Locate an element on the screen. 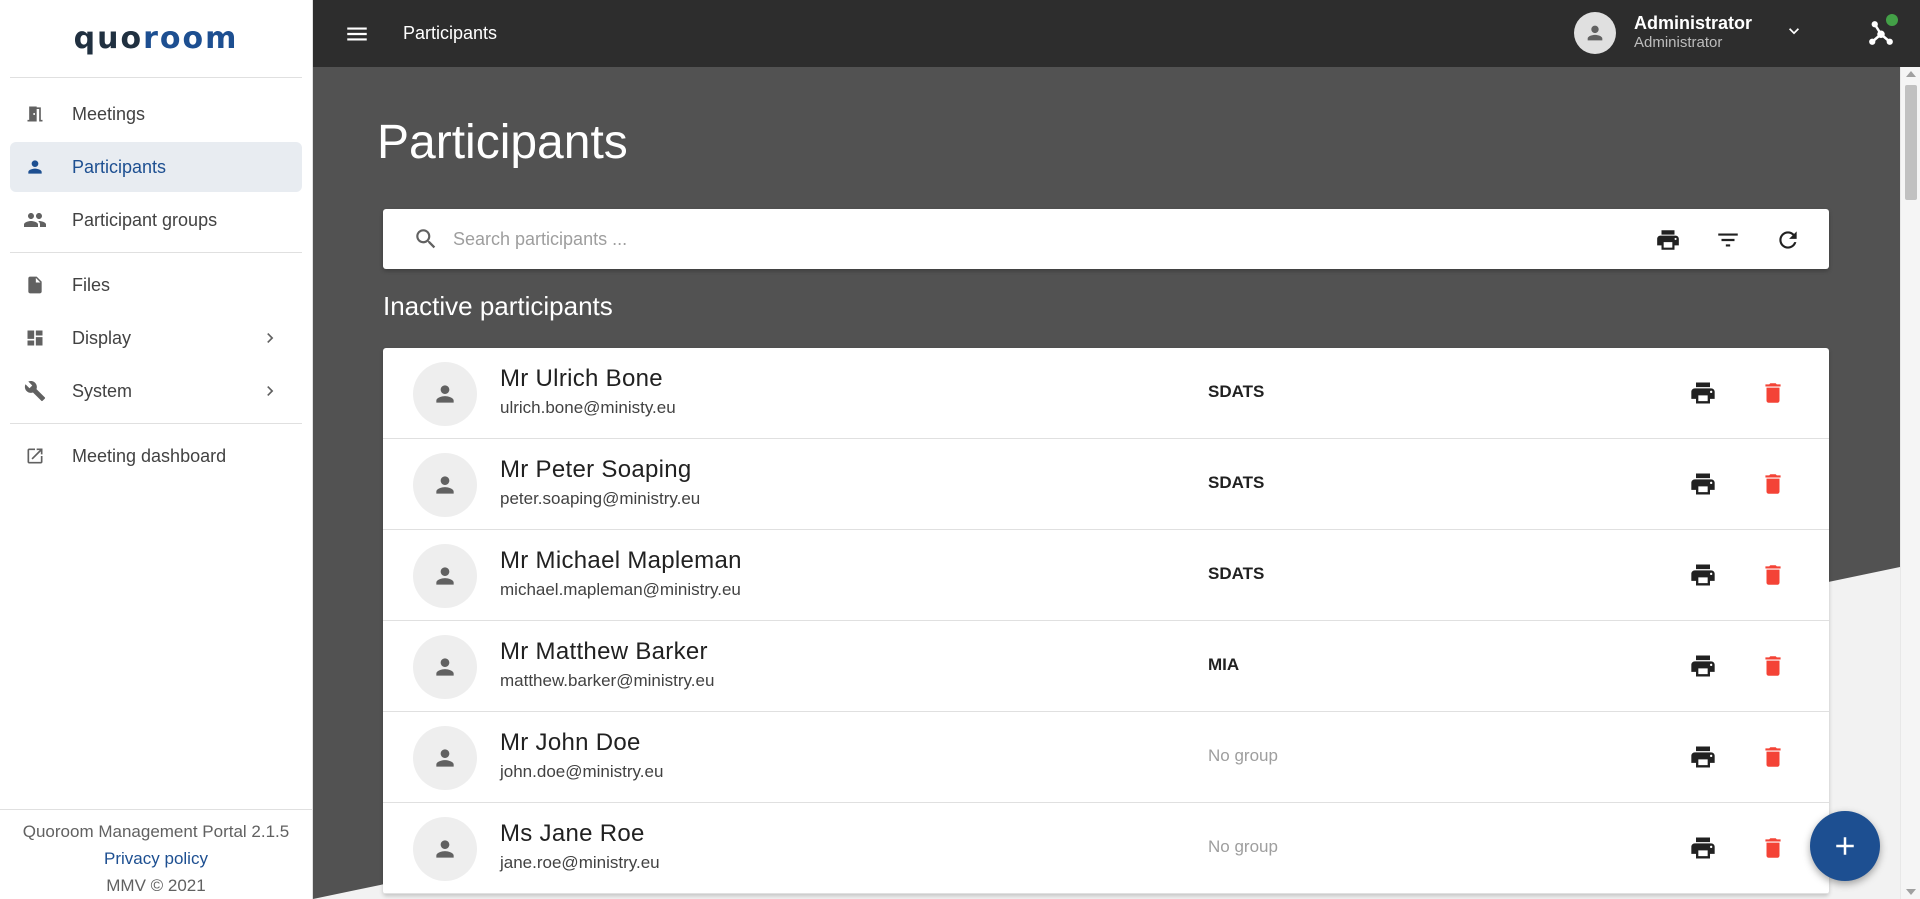 This screenshot has height=899, width=1920. logo-text: quo is located at coordinates (108, 38).